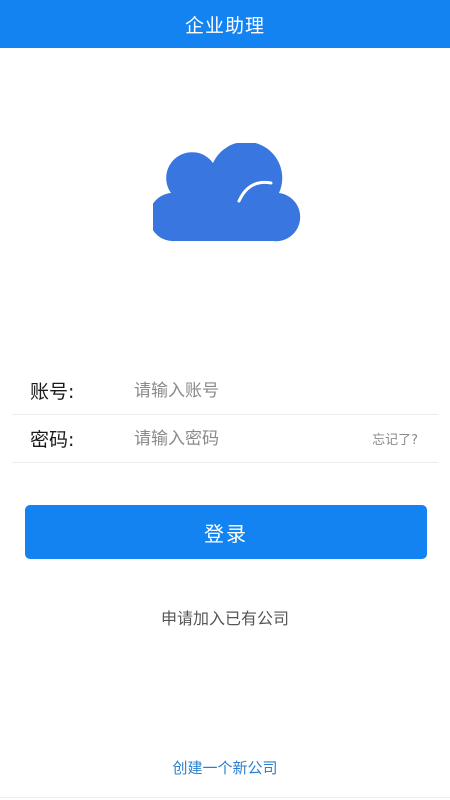  I want to click on forgot-password-link: 忘记了?, so click(405, 438).